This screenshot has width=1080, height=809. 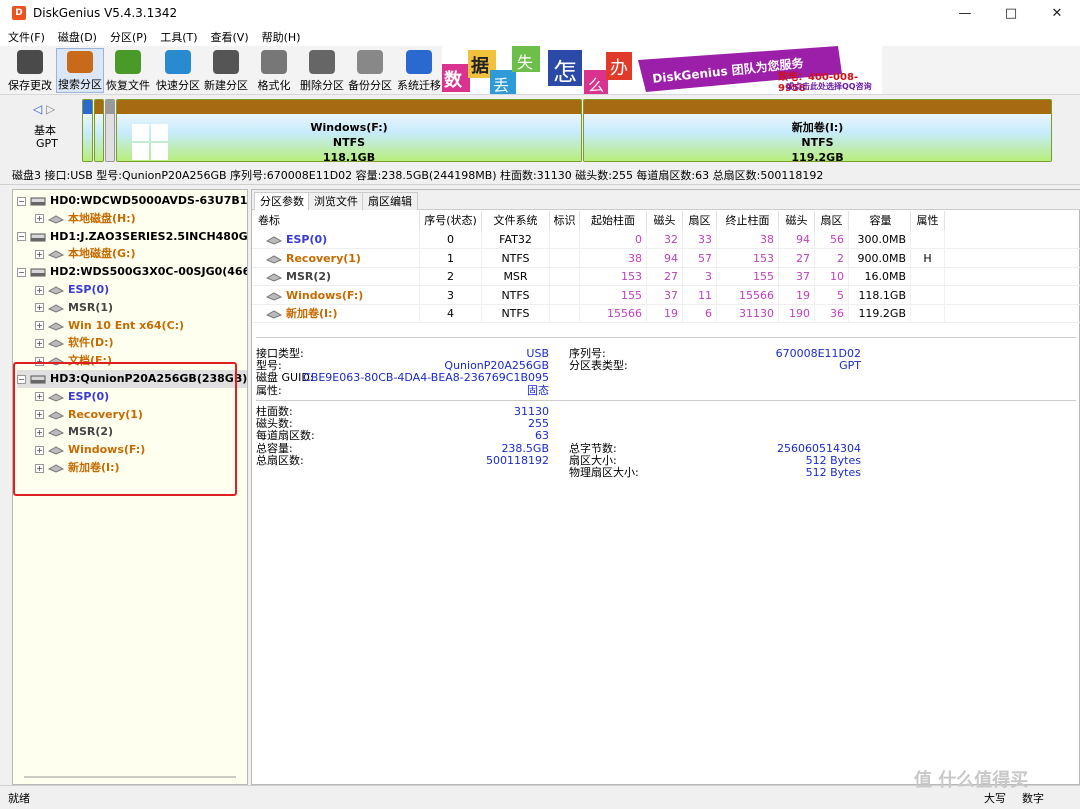 What do you see at coordinates (30, 70) in the screenshot?
I see `toolbar-button-save: 保存更改` at bounding box center [30, 70].